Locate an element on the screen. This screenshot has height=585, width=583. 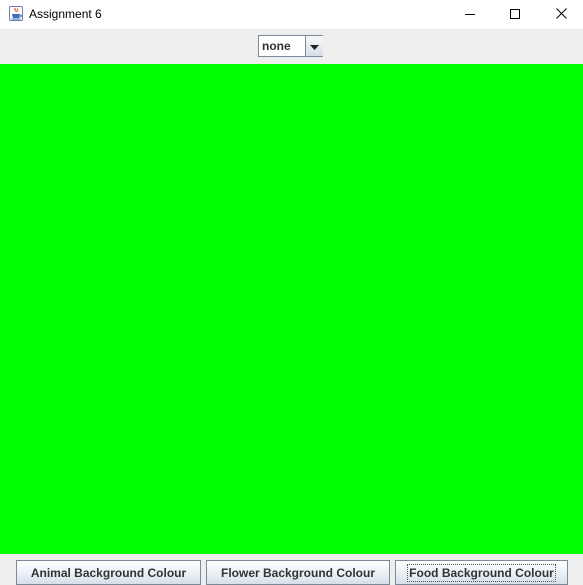
food-background-button: Food Background Colour is located at coordinates (481, 572).